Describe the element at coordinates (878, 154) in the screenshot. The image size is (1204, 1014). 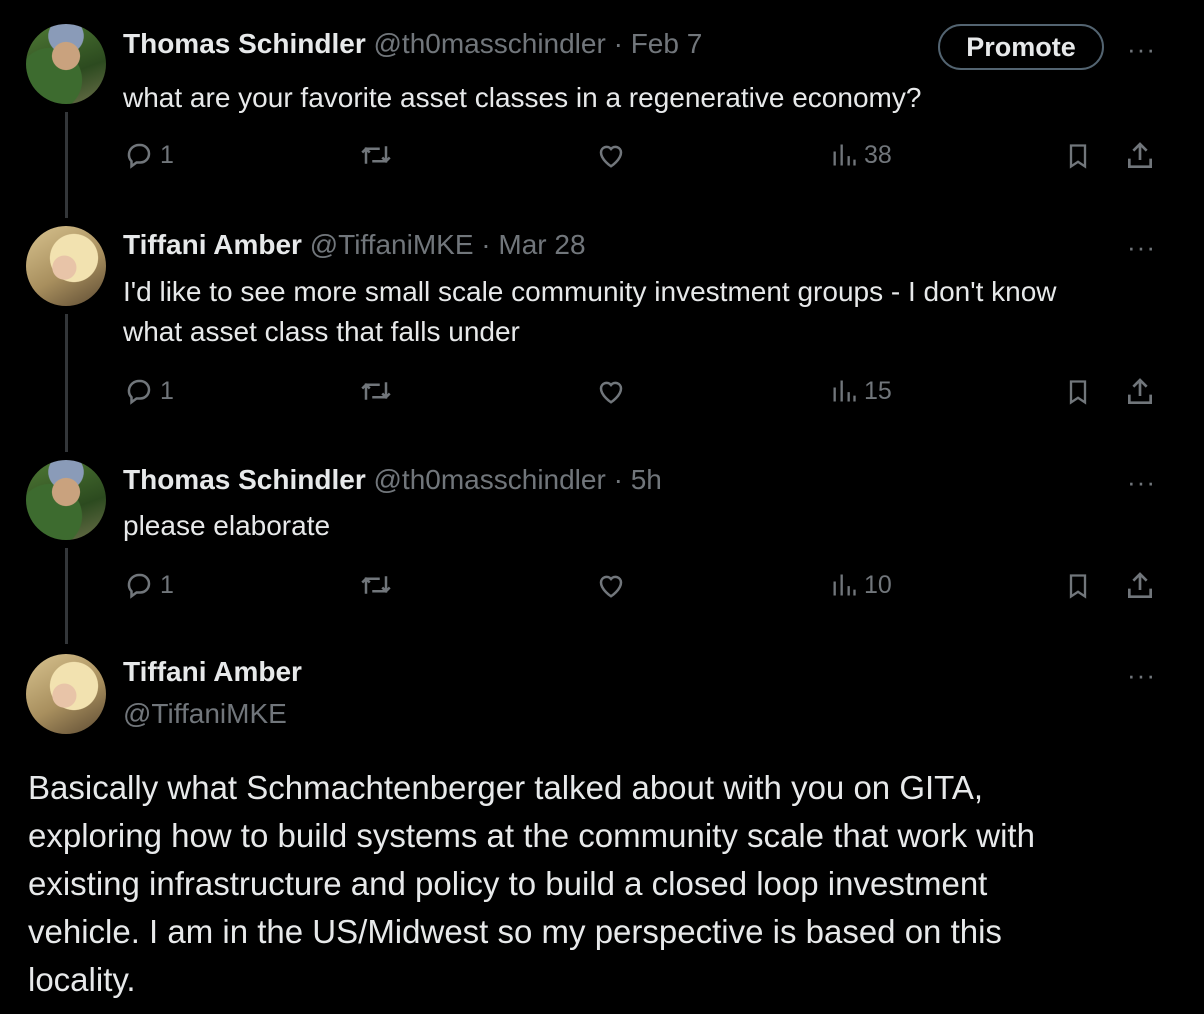
I see `views-count: 38` at that location.